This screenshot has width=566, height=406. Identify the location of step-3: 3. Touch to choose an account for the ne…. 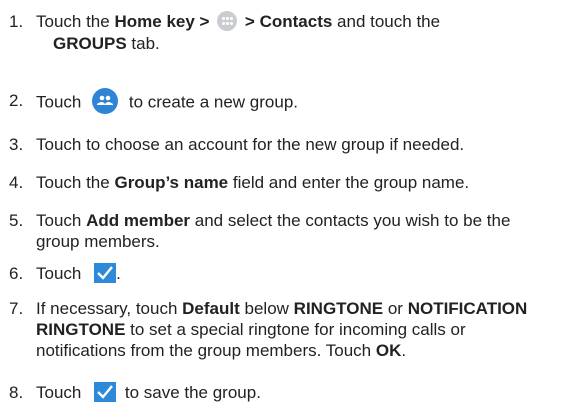
(280, 145).